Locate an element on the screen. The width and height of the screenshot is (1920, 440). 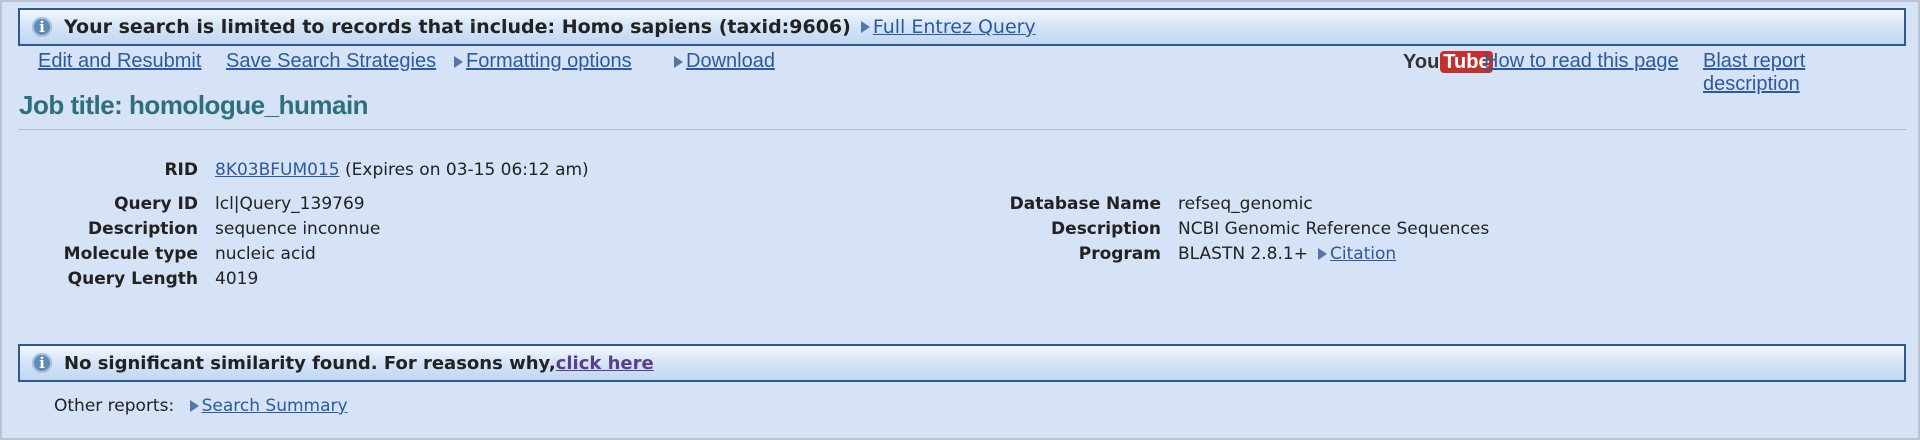
database-description-value: NCBI Genomic Reference Sequences is located at coordinates (1334, 229).